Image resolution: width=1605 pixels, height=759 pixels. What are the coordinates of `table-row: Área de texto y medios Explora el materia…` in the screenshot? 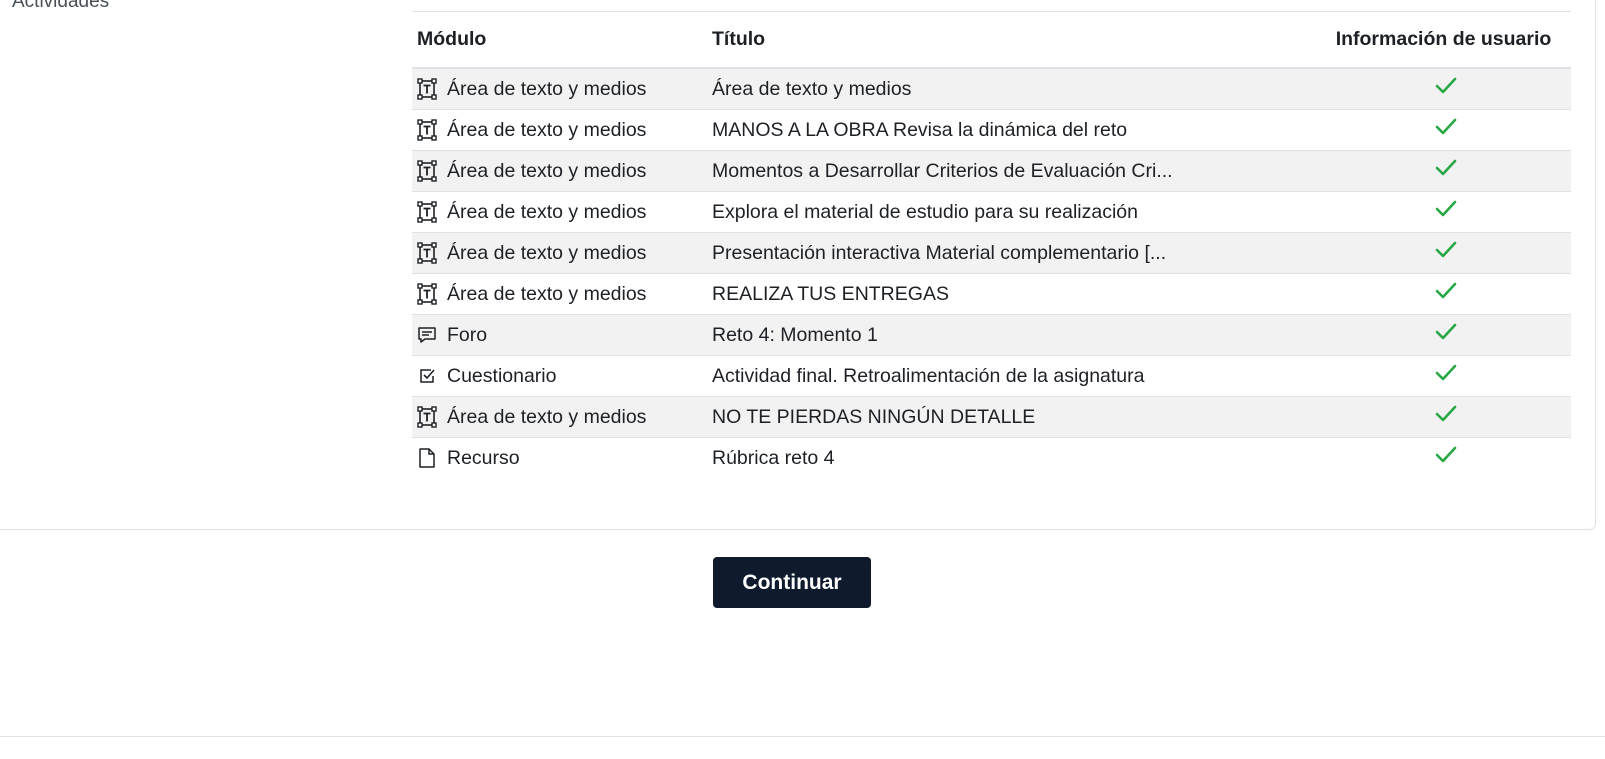 It's located at (991, 212).